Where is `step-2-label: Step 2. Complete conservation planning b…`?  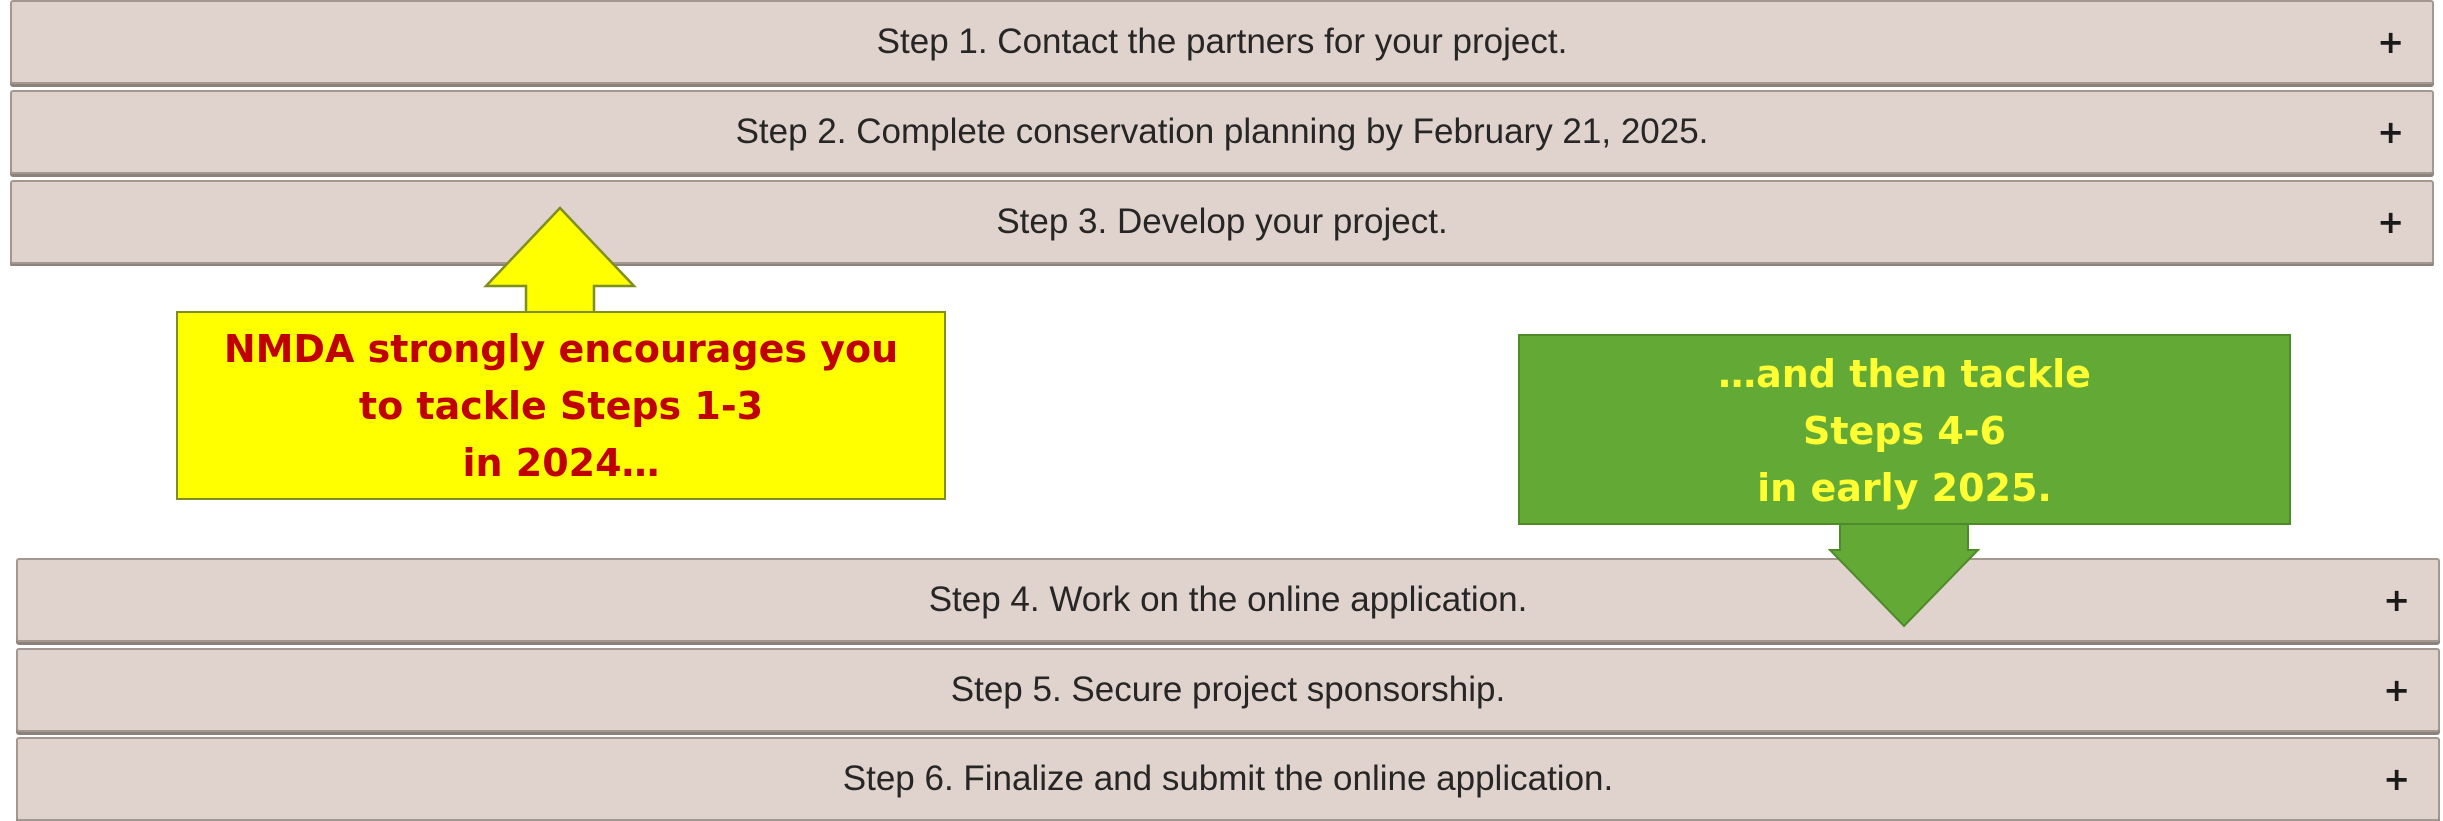 step-2-label: Step 2. Complete conservation planning b… is located at coordinates (1222, 131).